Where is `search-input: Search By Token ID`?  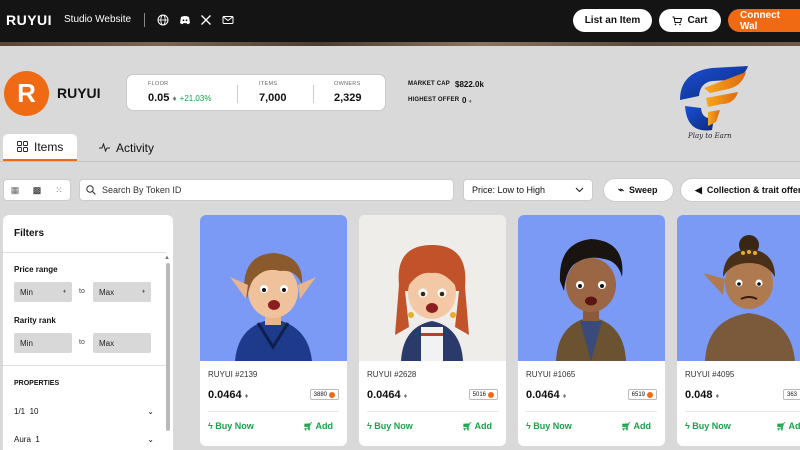 search-input: Search By Token ID is located at coordinates (141, 190).